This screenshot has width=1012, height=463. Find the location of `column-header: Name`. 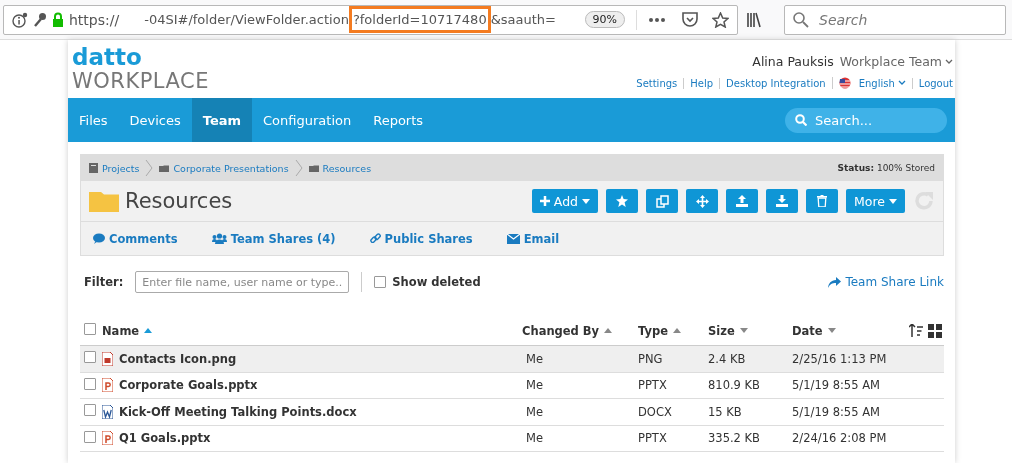

column-header: Name is located at coordinates (127, 330).